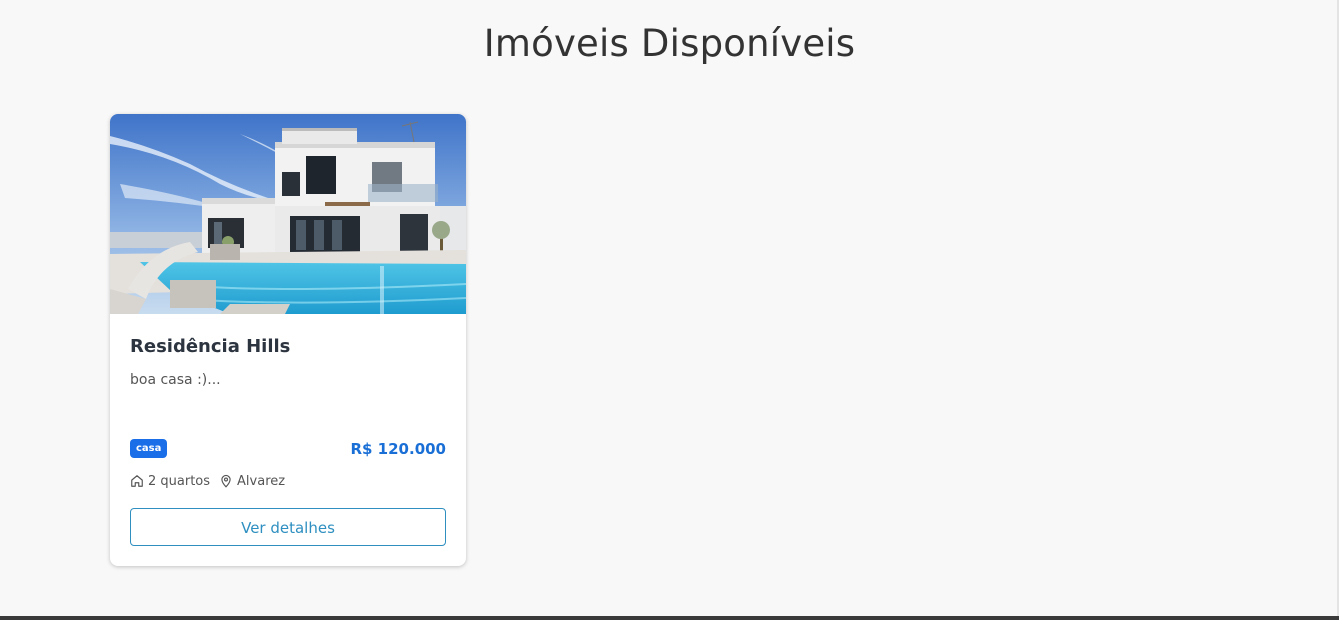 The height and width of the screenshot is (620, 1339). I want to click on listing-image, so click(288, 214).